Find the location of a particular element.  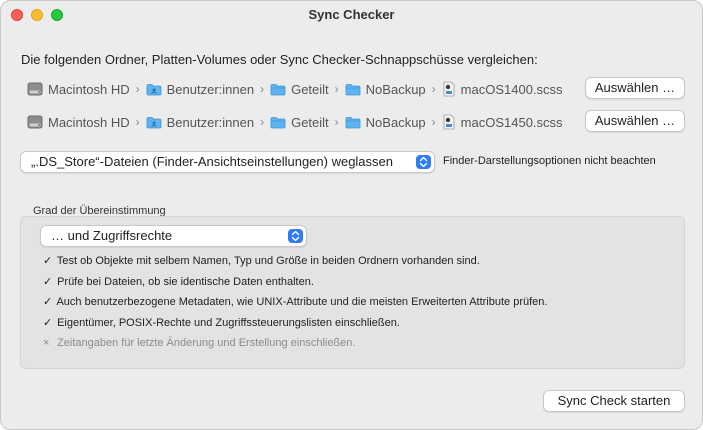

title-bar: Sync Checker is located at coordinates (351, 15).